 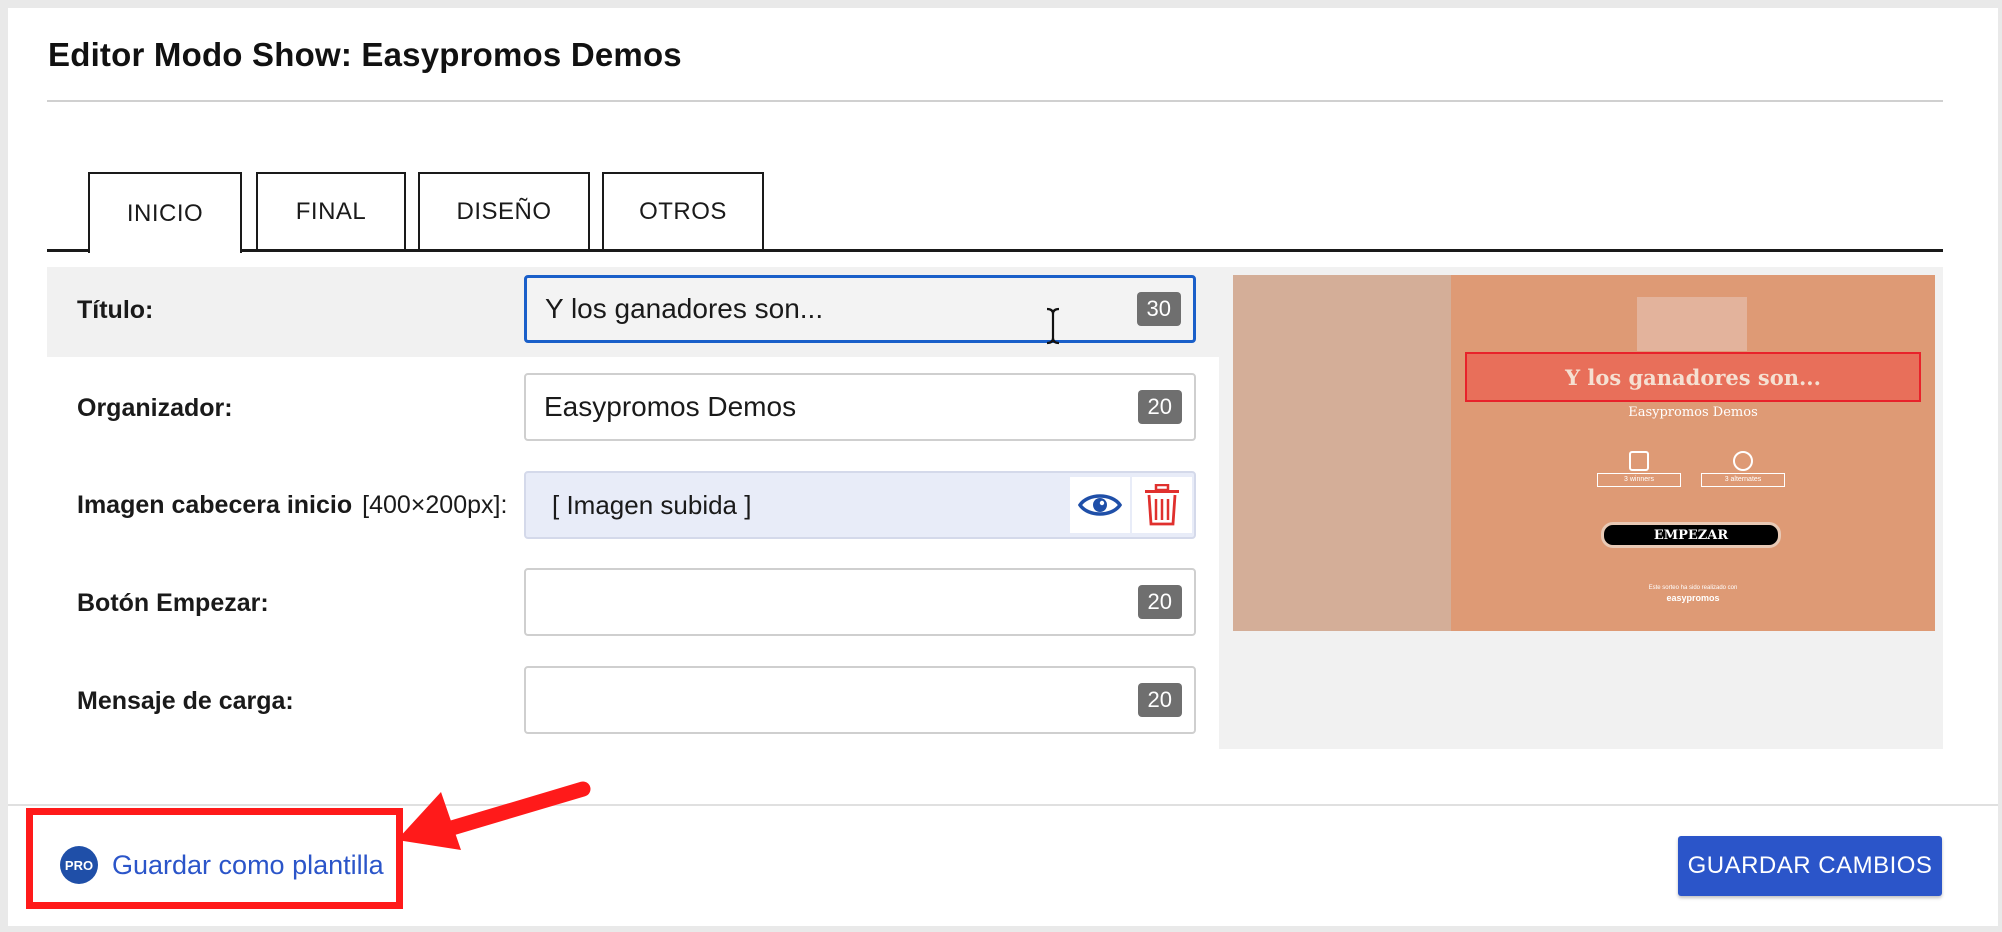 What do you see at coordinates (1691, 535) in the screenshot?
I see `preview-start-button: EMPEZAR` at bounding box center [1691, 535].